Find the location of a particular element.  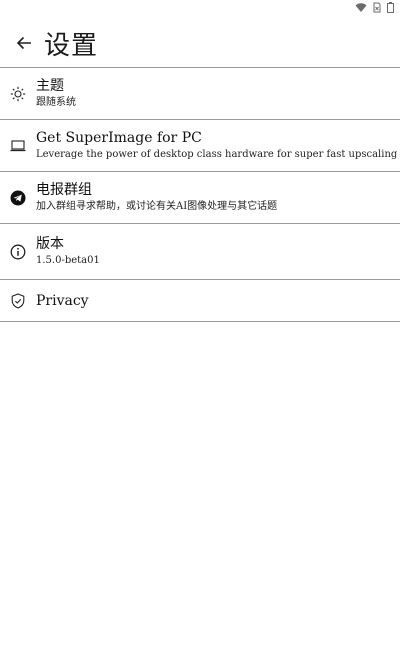

item-title: 电报群组 is located at coordinates (64, 190).